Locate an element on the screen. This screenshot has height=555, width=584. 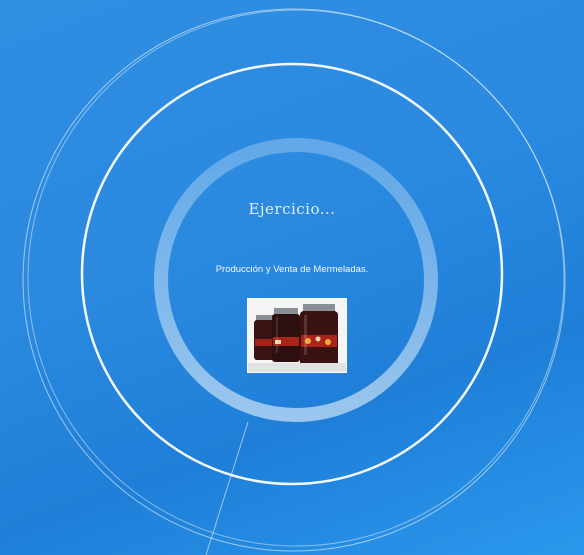
jam-jars-photo is located at coordinates (297, 335).